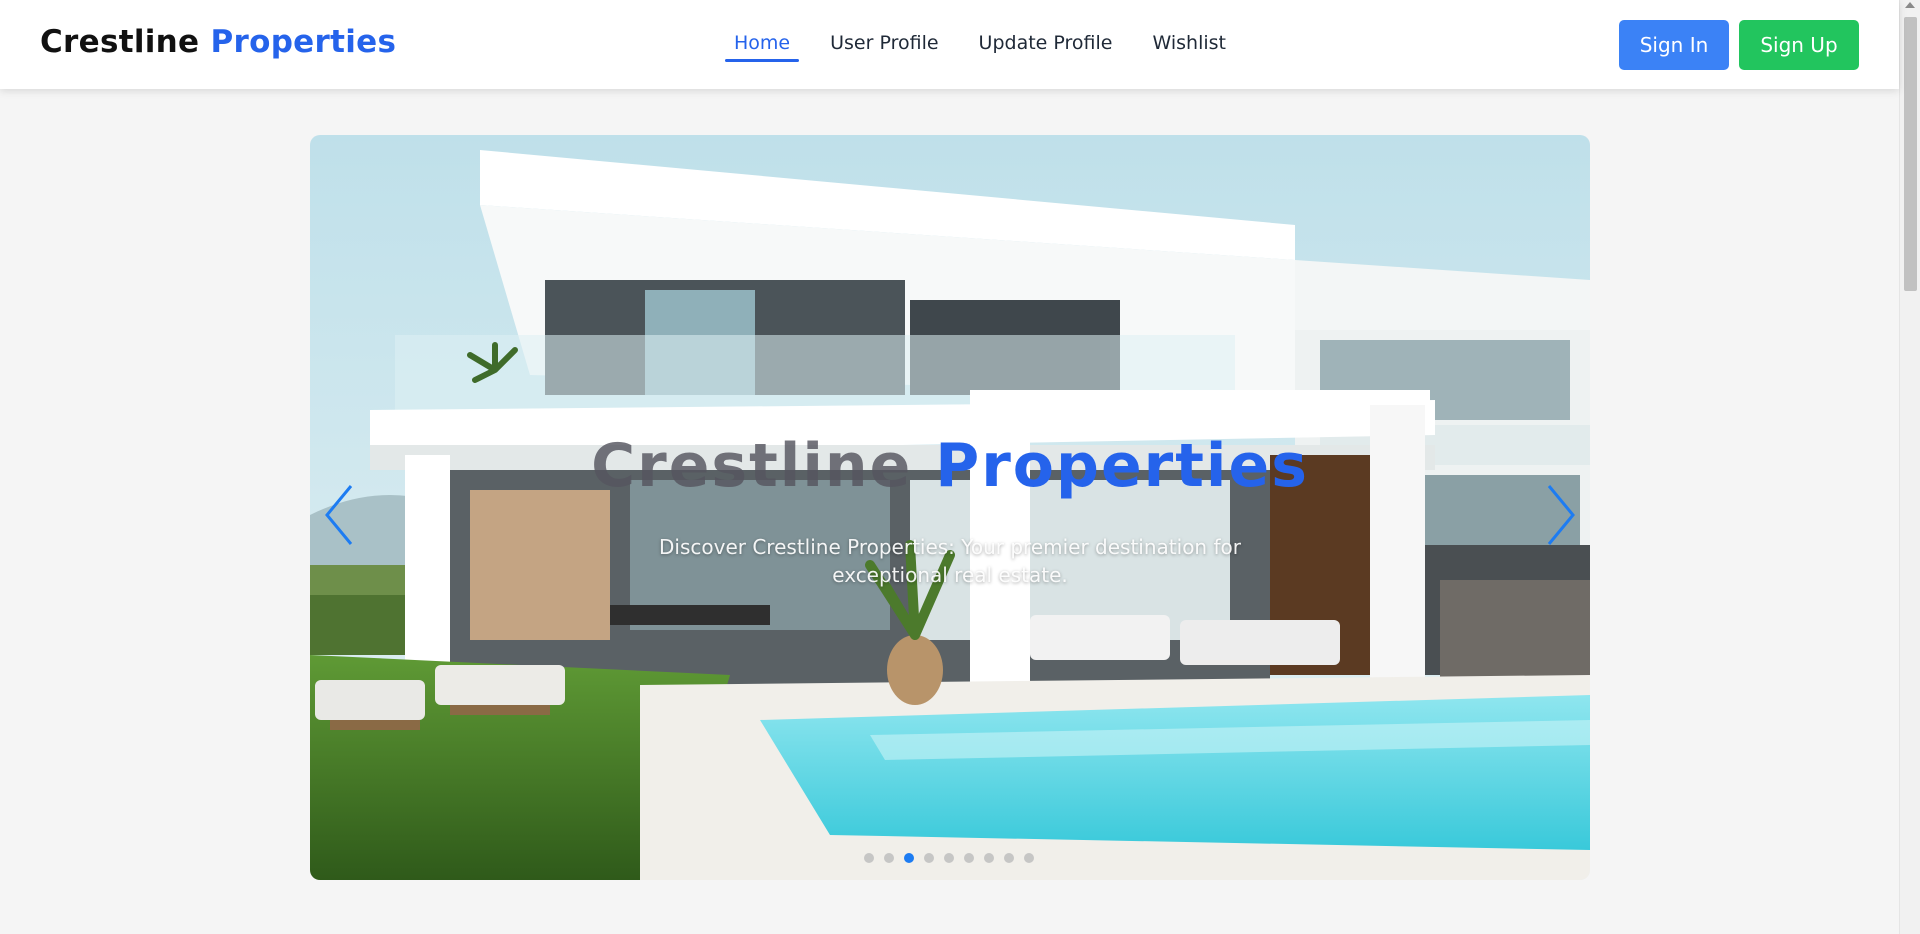 The width and height of the screenshot is (1920, 934). What do you see at coordinates (303, 42) in the screenshot?
I see `brand-name-accent: Properties` at bounding box center [303, 42].